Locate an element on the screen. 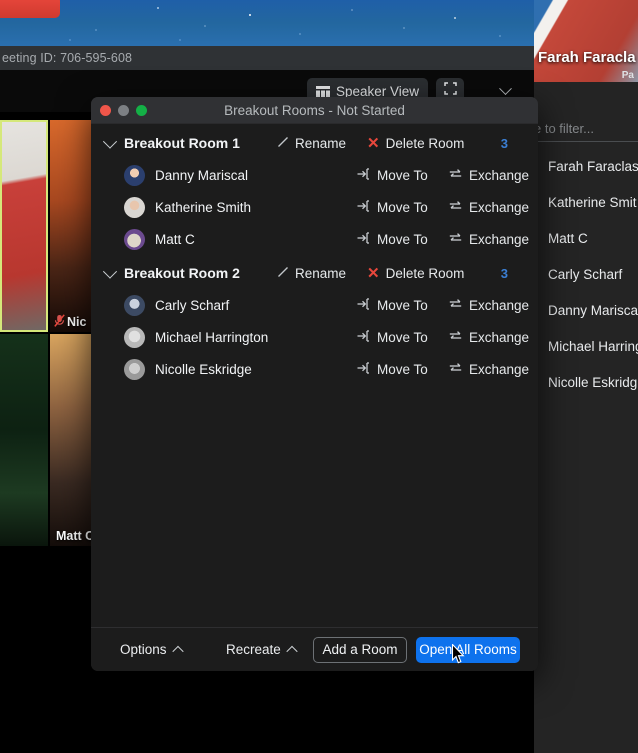 The image size is (638, 753). participant-name: Michael Harring is located at coordinates (593, 346).